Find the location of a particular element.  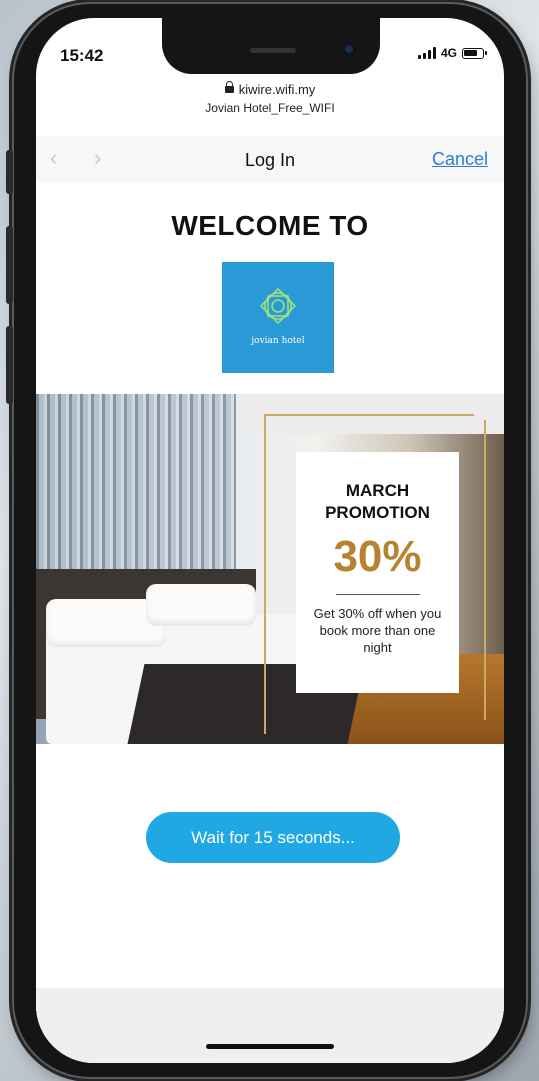

welcome-heading: WELCOME TO is located at coordinates (270, 225).